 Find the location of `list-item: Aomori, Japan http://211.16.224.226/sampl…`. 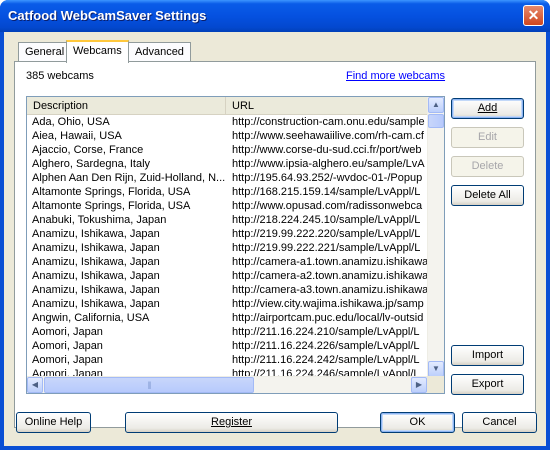

list-item: Aomori, Japan http://211.16.224.226/sampl… is located at coordinates (227, 346).